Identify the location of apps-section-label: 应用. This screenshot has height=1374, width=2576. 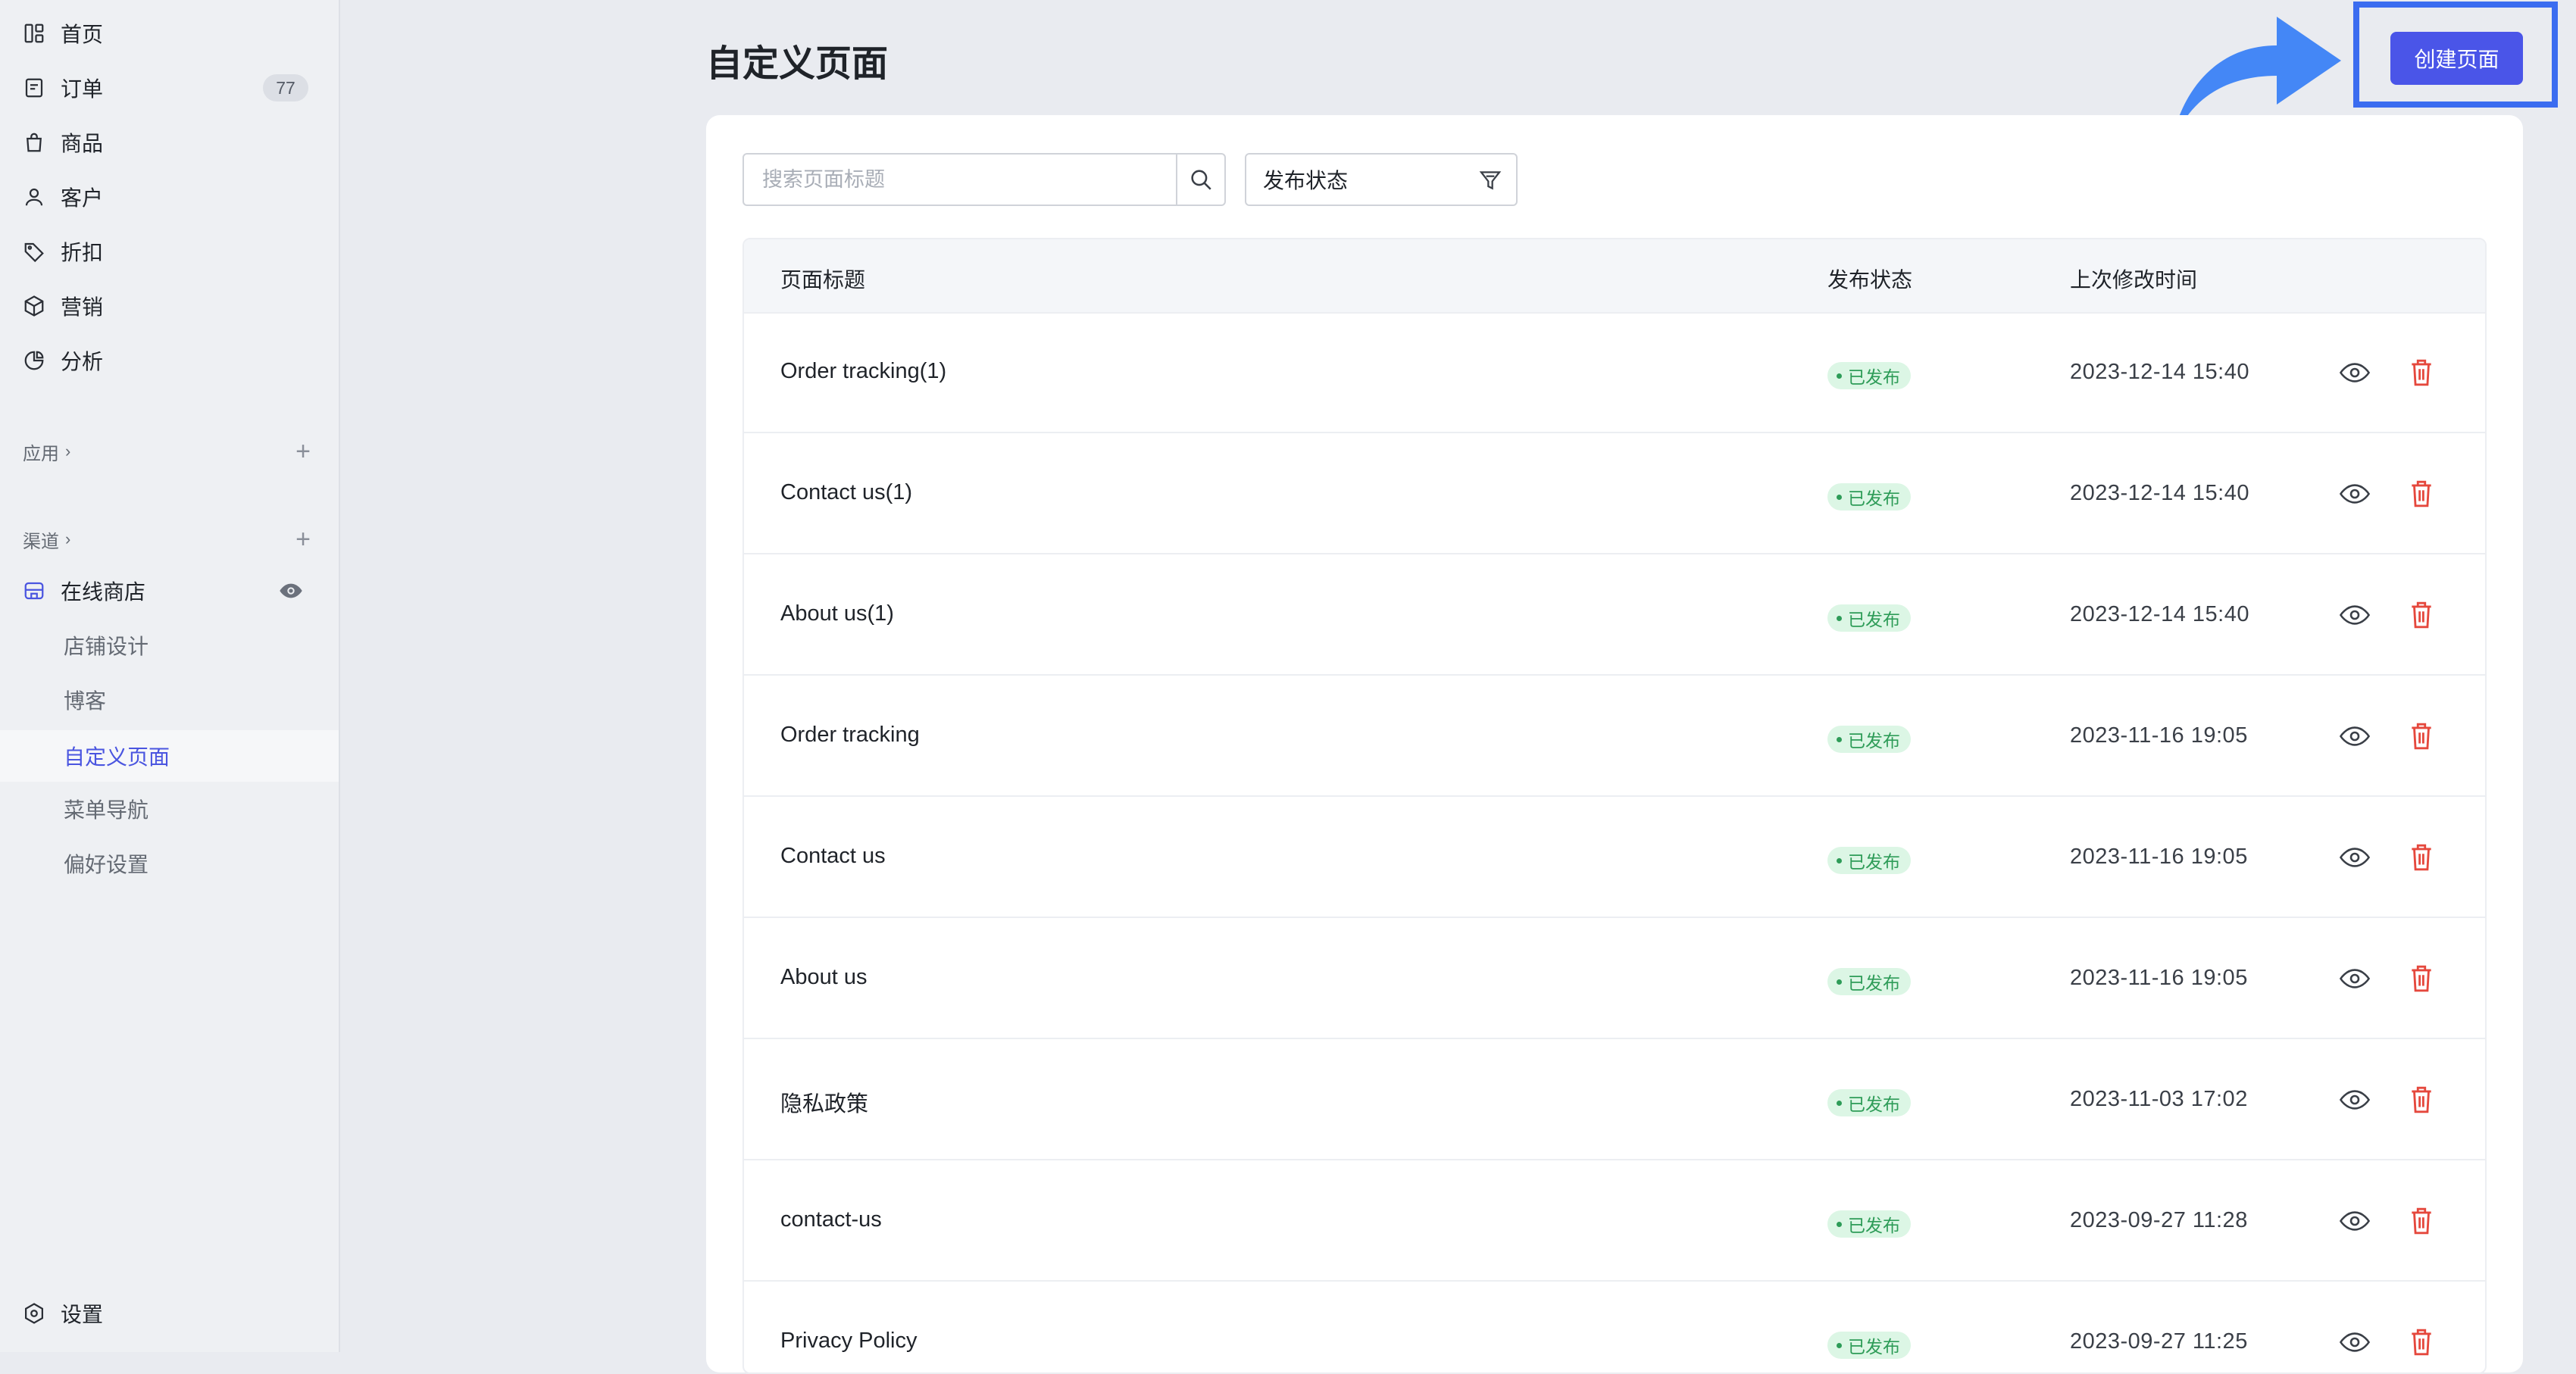
(41, 453).